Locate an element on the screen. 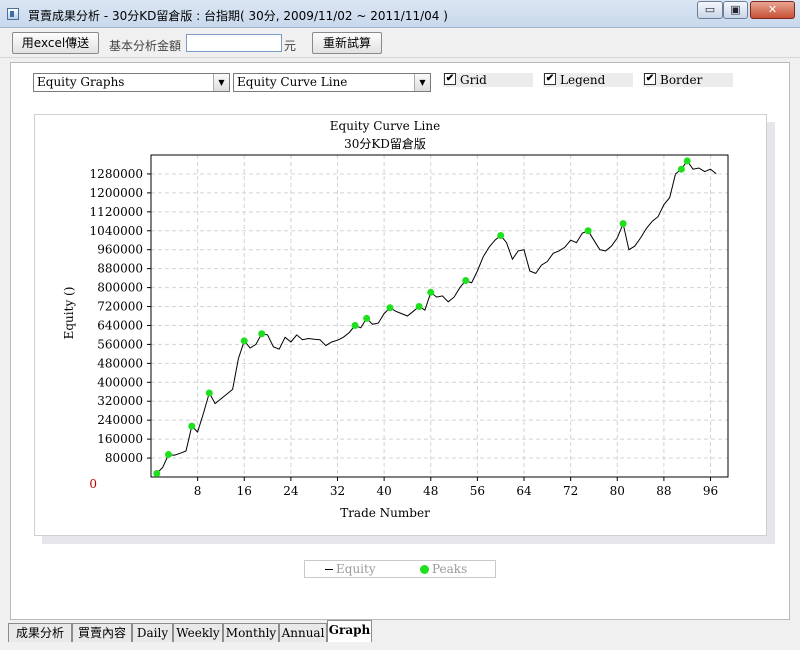 This screenshot has width=800, height=650. x-tick-label: 88 is located at coordinates (663, 491).